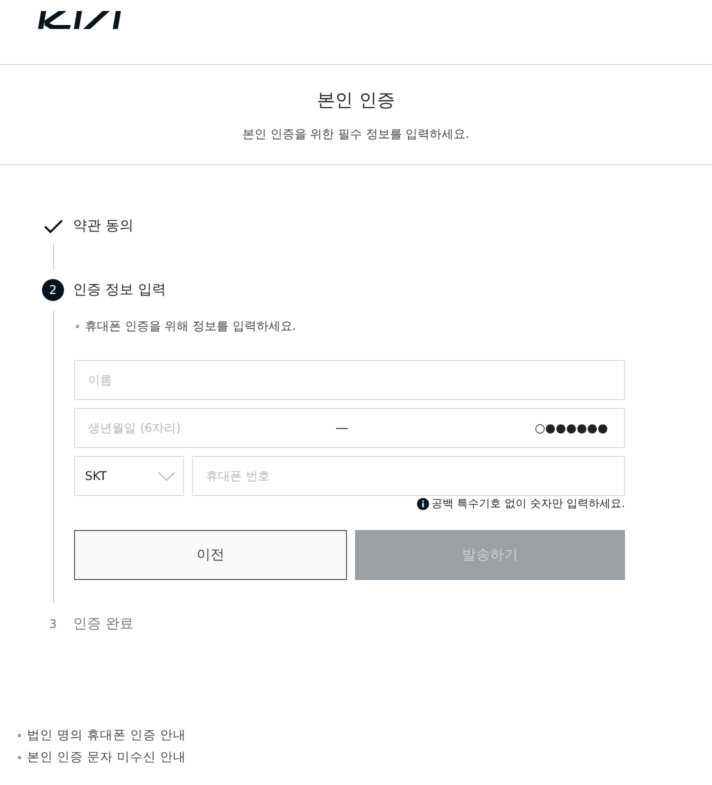 This screenshot has height=785, width=712. Describe the element at coordinates (212, 428) in the screenshot. I see `birth-date-field: 생년월일 (6자리)` at that location.